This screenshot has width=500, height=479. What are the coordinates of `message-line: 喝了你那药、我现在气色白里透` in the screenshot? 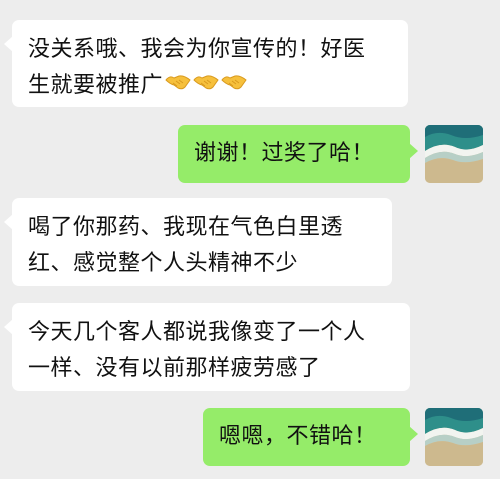 It's located at (186, 227).